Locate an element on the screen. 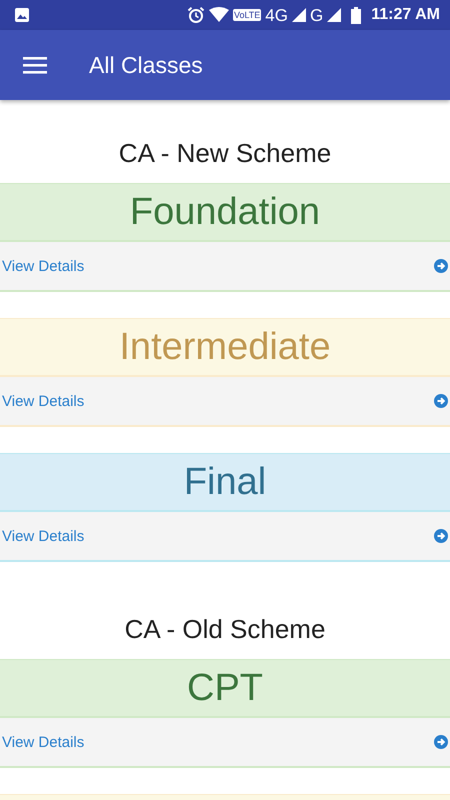  class-title: Foundation is located at coordinates (225, 212).